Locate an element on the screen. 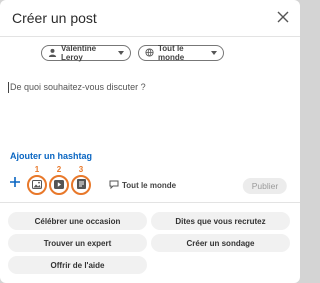 The width and height of the screenshot is (320, 283). suggestion-celebrate: Célébrer une occasion is located at coordinates (77, 221).